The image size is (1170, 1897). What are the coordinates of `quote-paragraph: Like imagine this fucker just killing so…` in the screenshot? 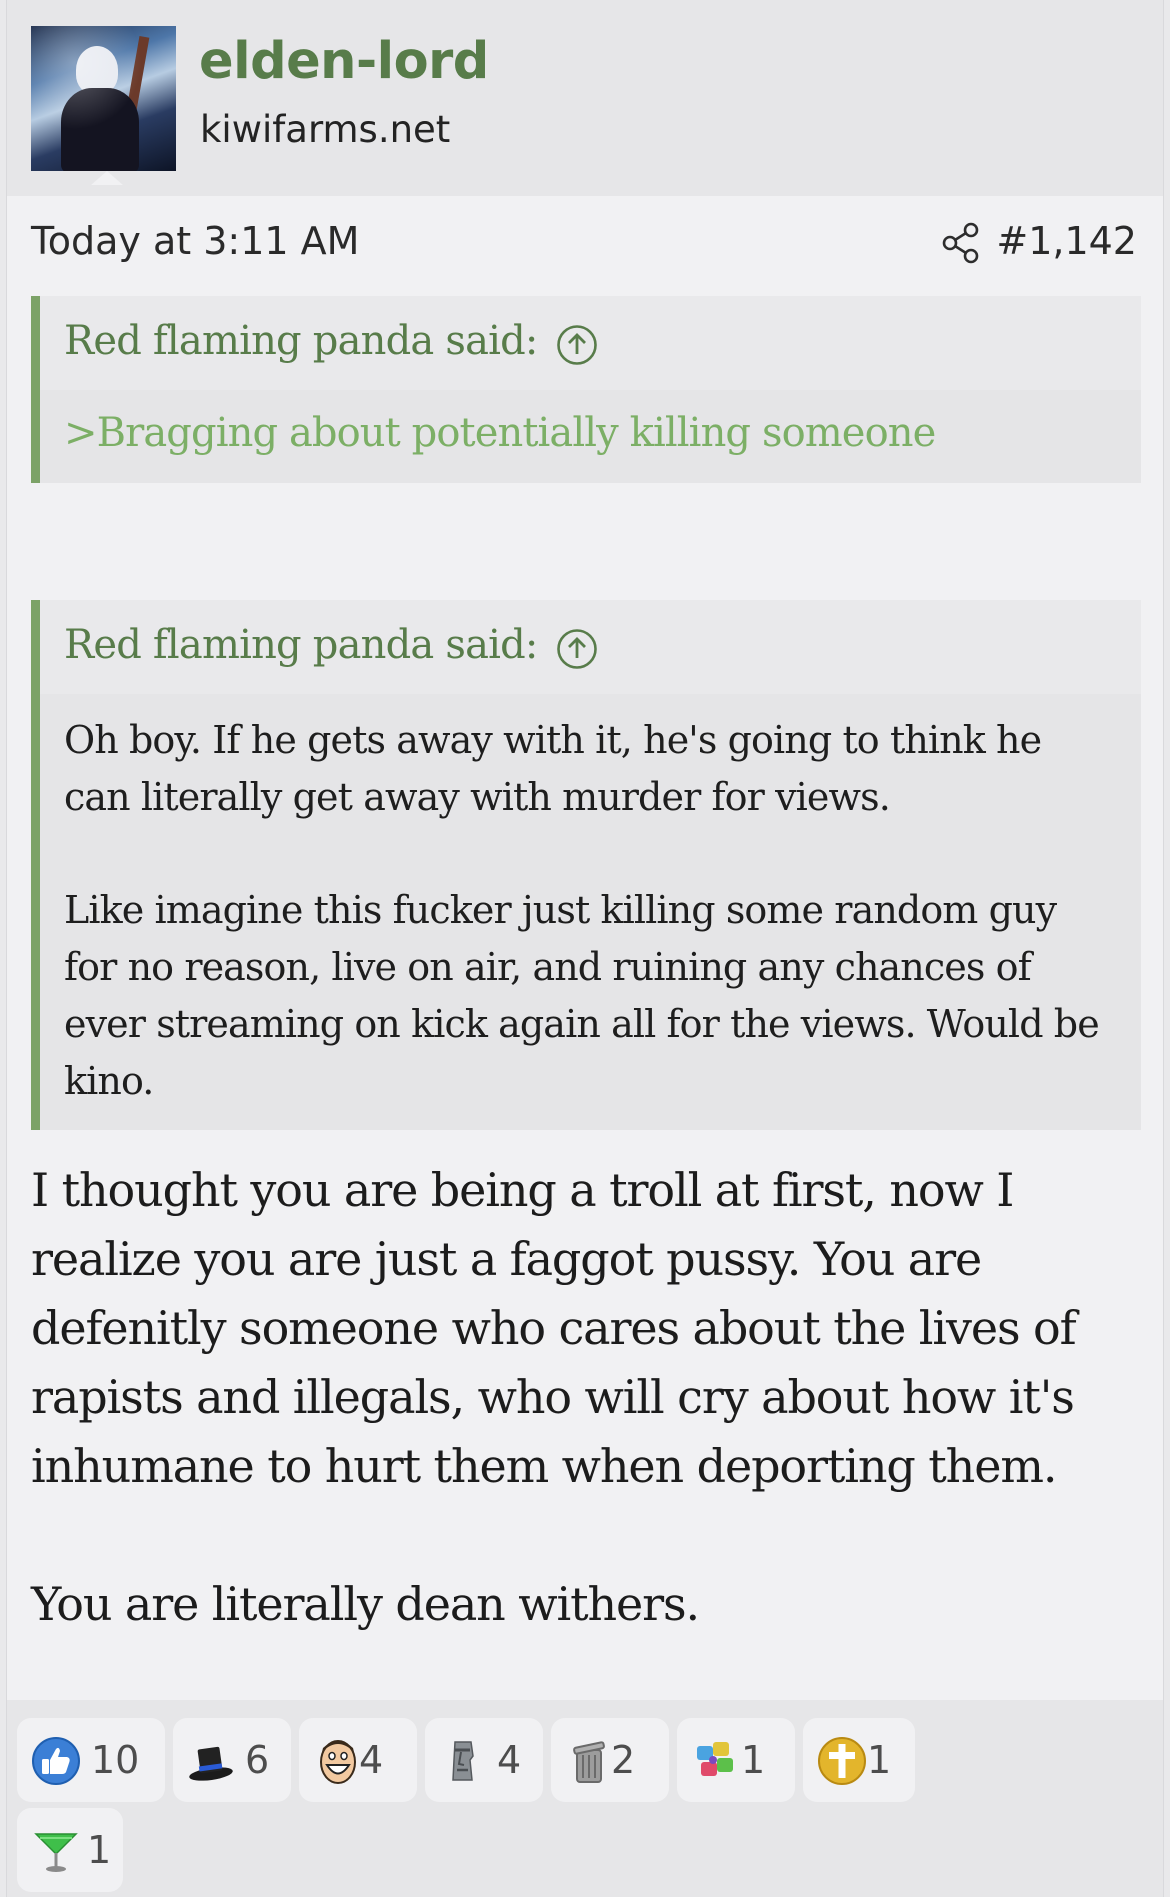 It's located at (582, 995).